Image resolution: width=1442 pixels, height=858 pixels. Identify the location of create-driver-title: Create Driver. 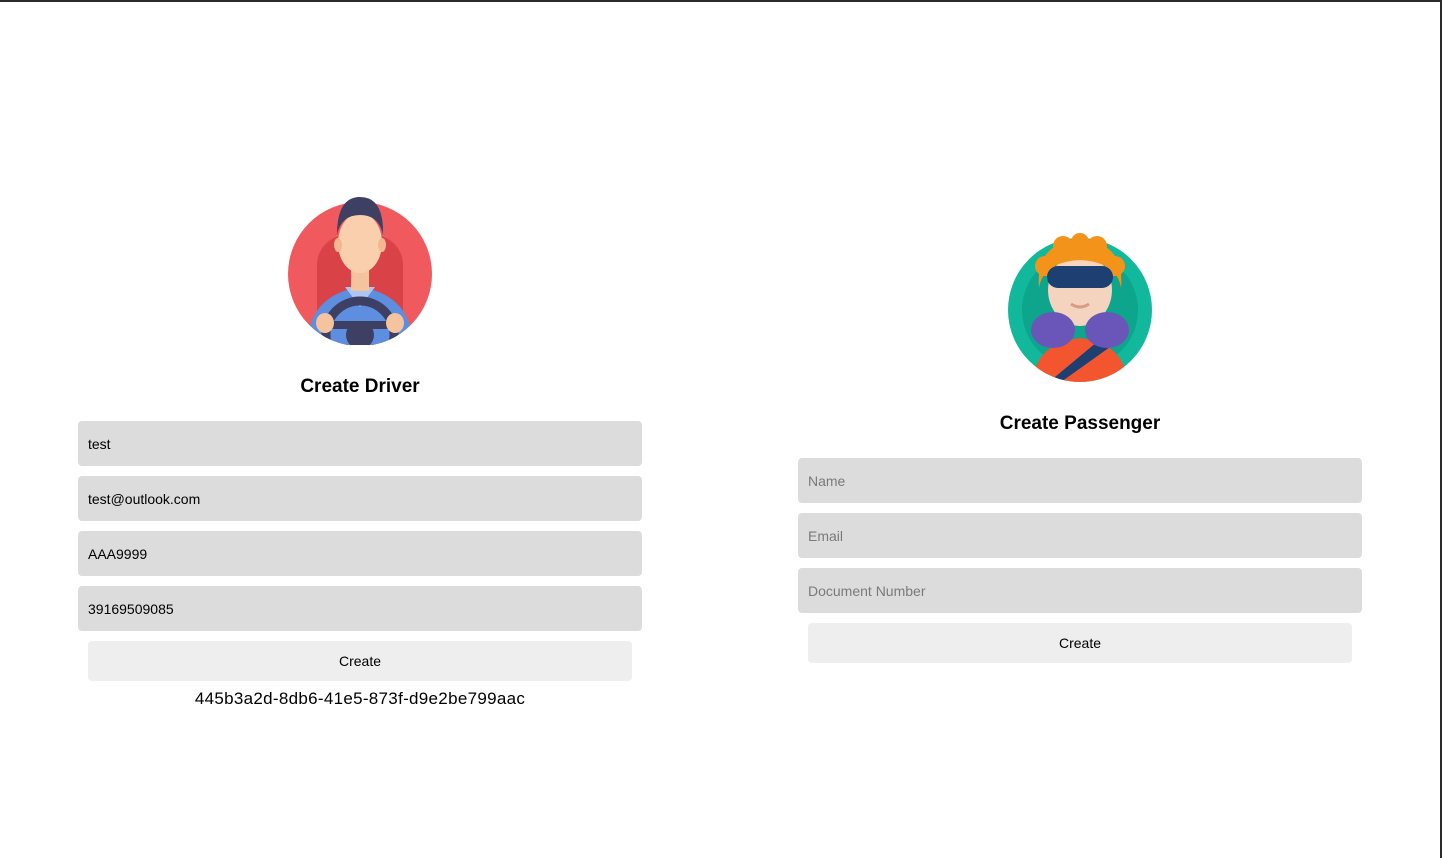
(360, 386).